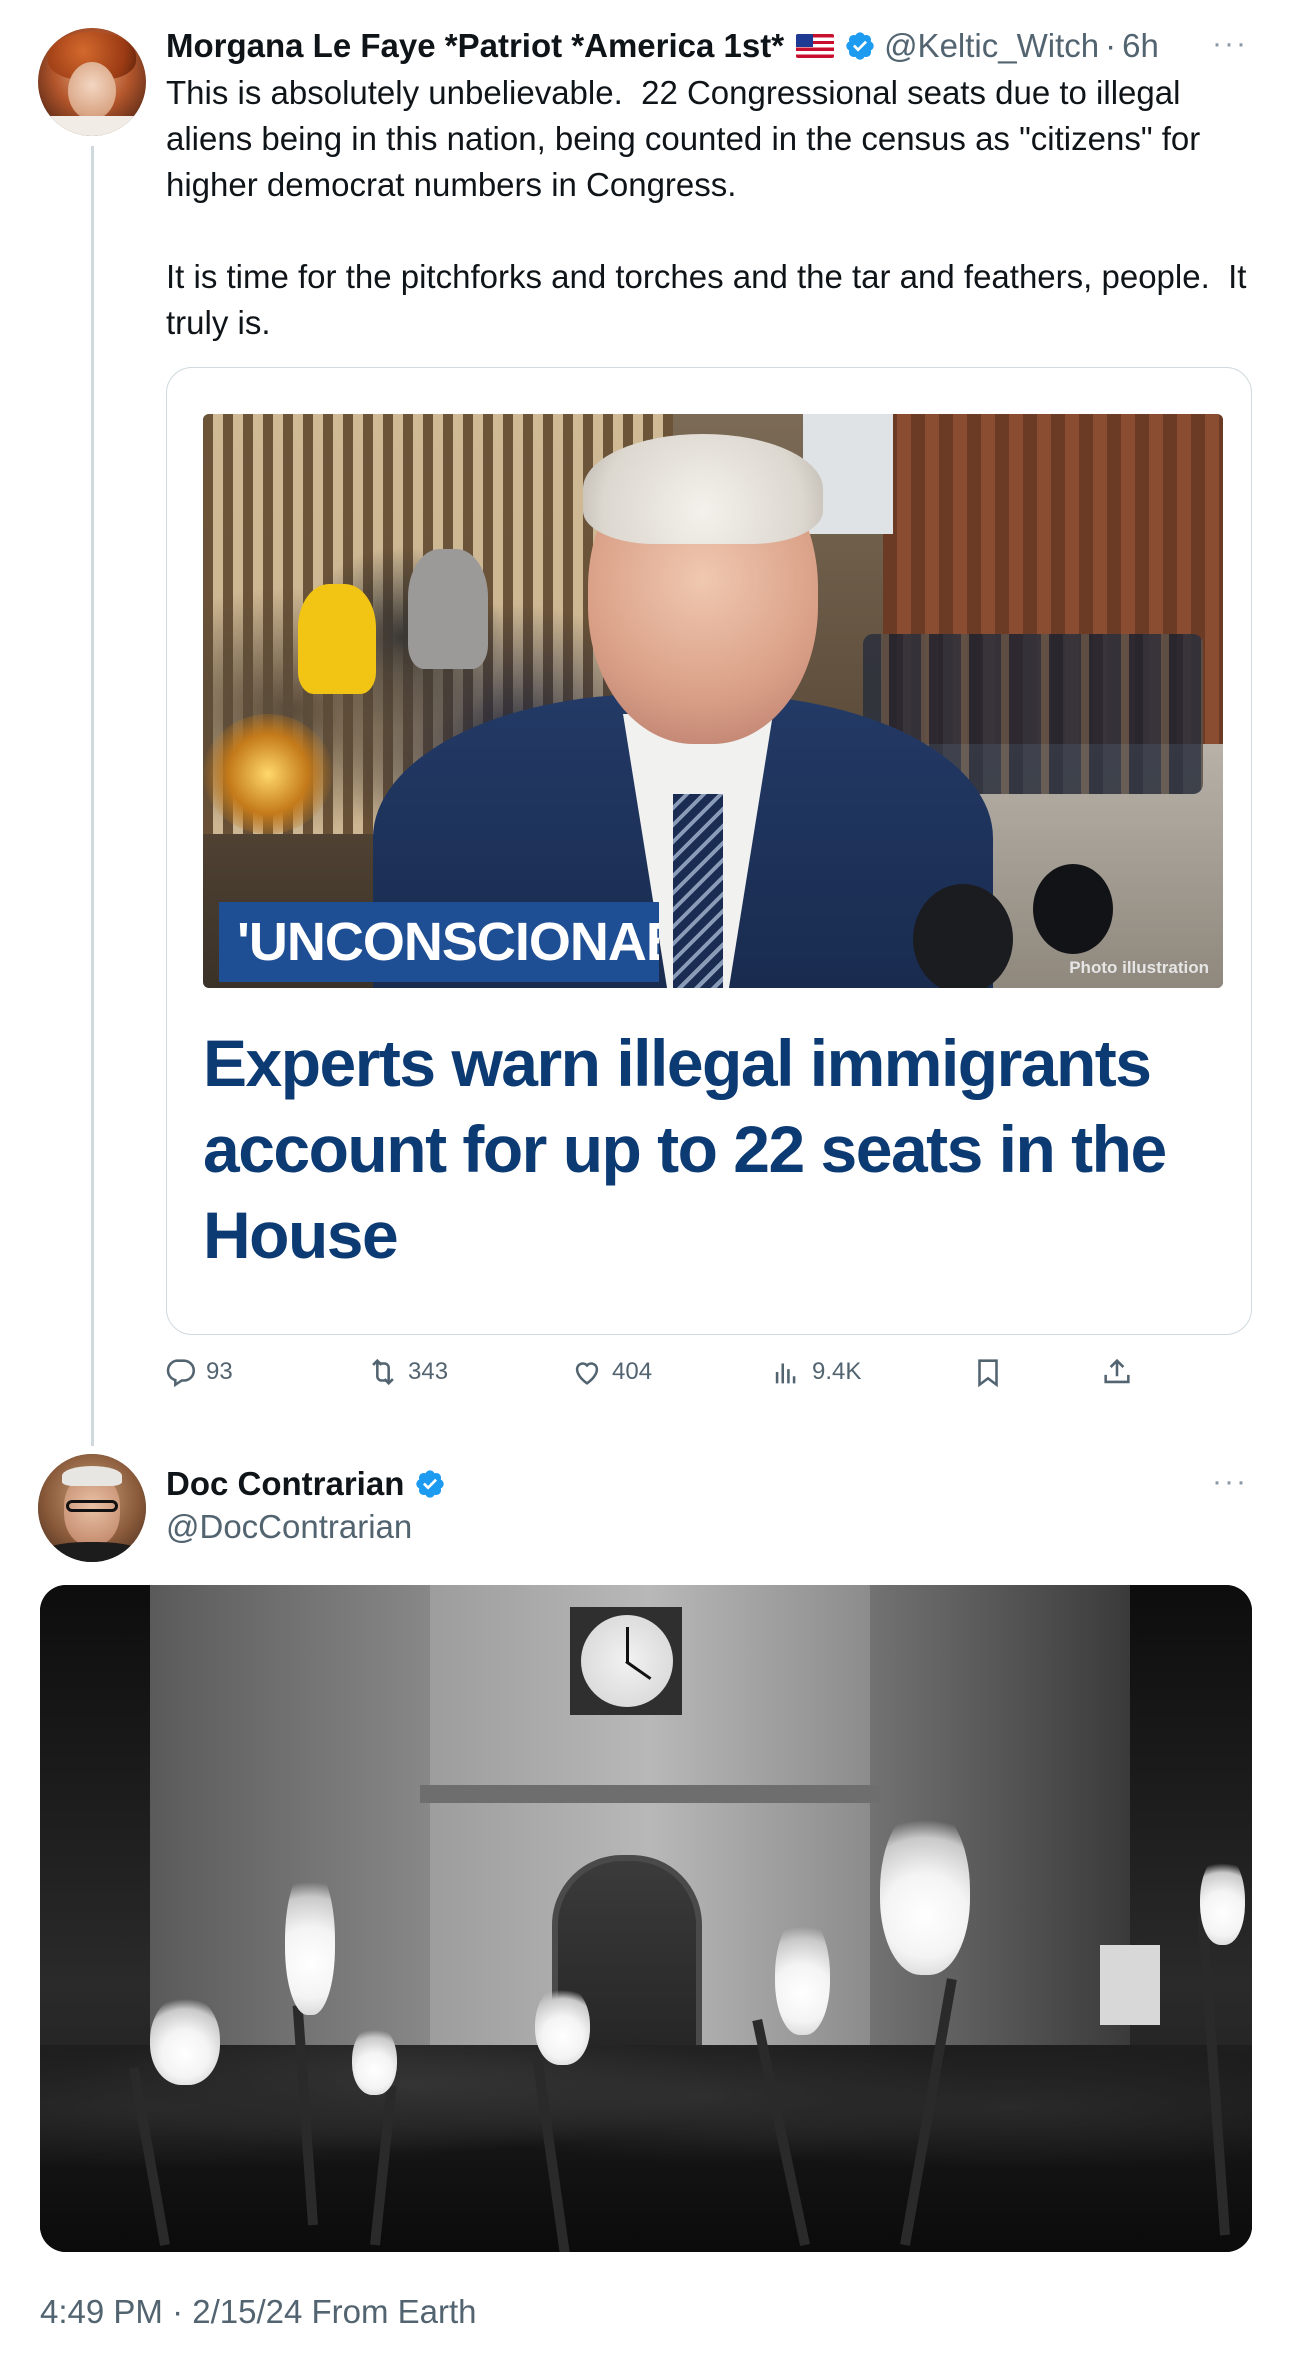 The height and width of the screenshot is (2358, 1291). I want to click on thread-connector-line, so click(92, 796).